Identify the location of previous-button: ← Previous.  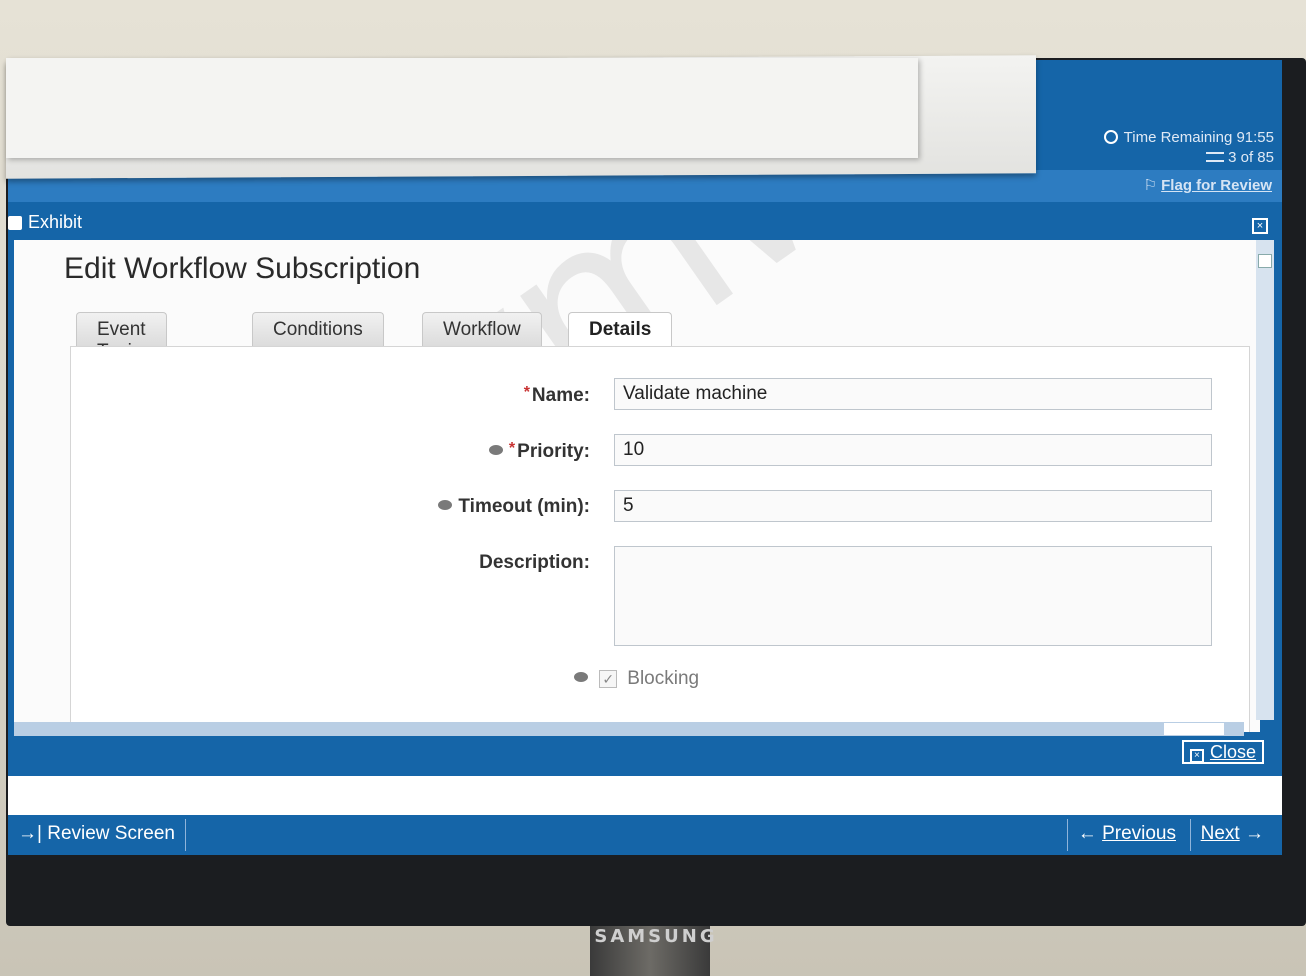
(1126, 835).